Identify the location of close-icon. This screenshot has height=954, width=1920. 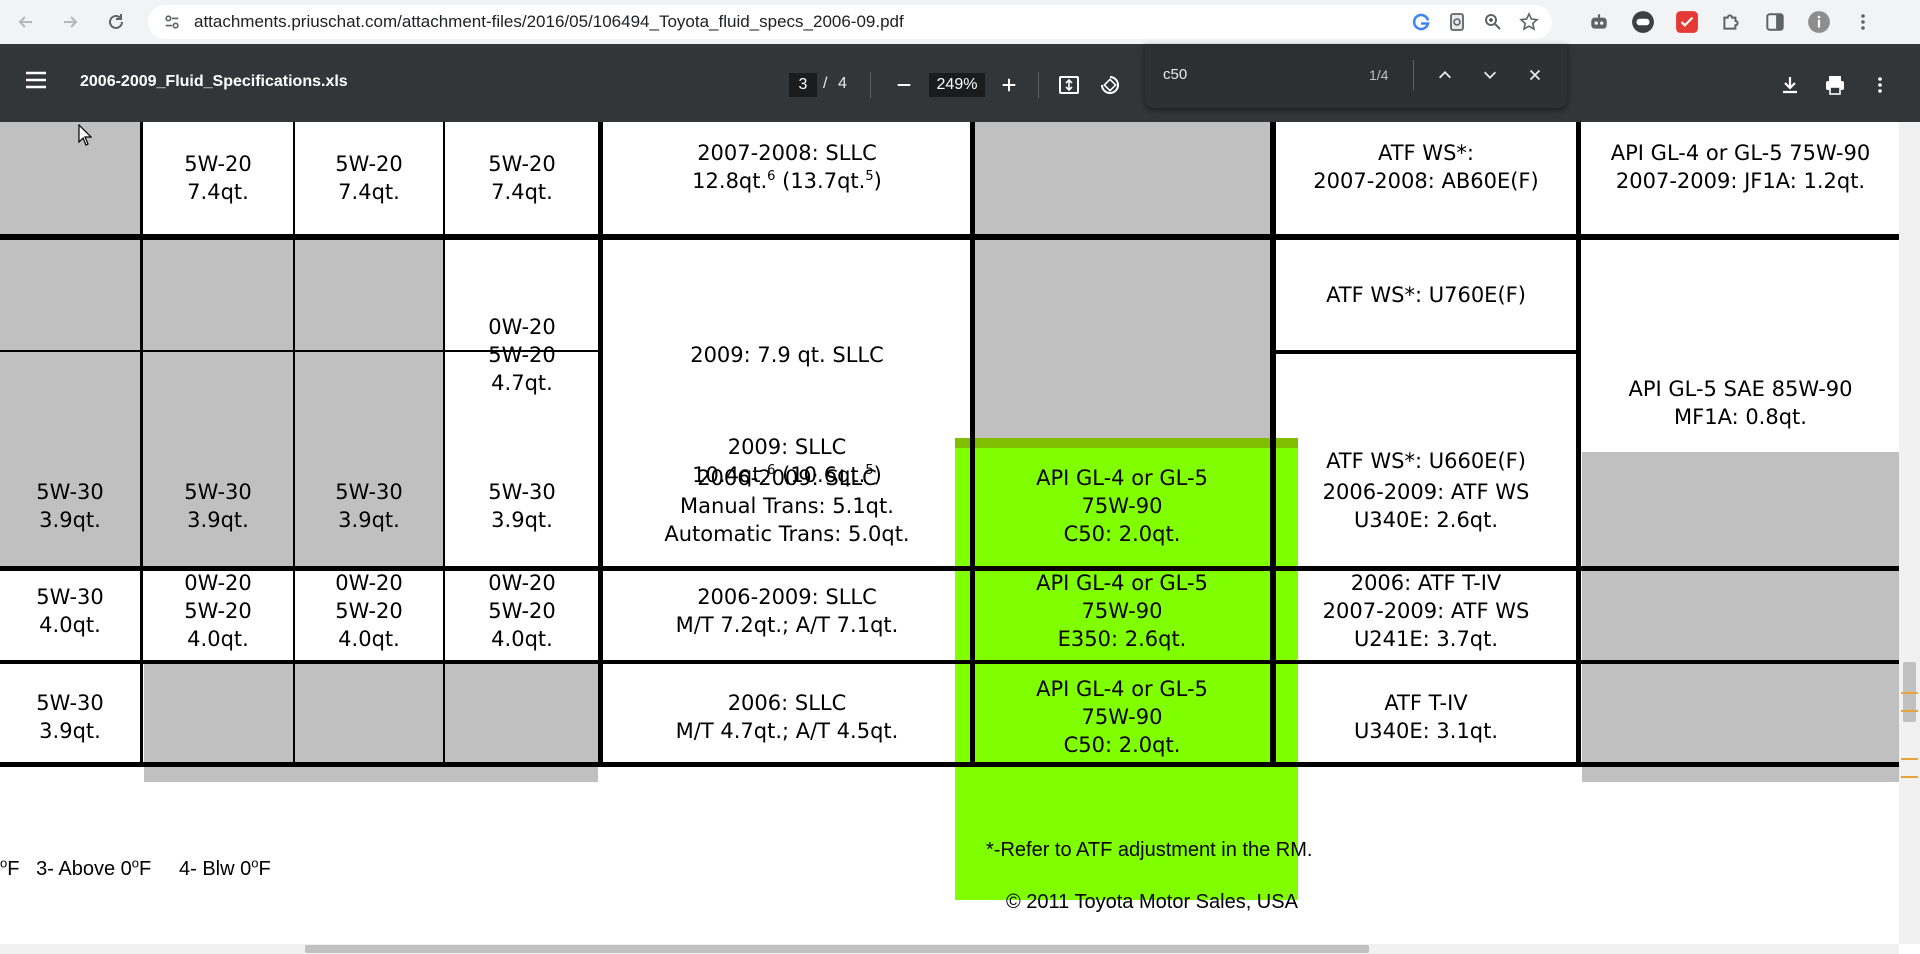
(1535, 75).